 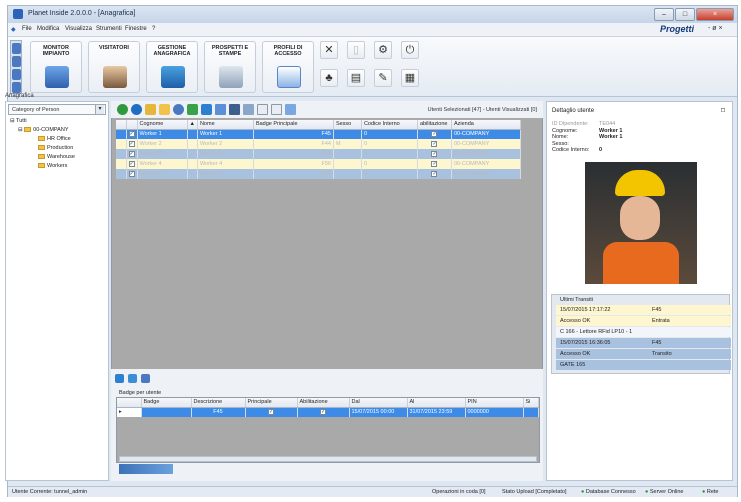 What do you see at coordinates (262, 109) in the screenshot?
I see `window-icon` at bounding box center [262, 109].